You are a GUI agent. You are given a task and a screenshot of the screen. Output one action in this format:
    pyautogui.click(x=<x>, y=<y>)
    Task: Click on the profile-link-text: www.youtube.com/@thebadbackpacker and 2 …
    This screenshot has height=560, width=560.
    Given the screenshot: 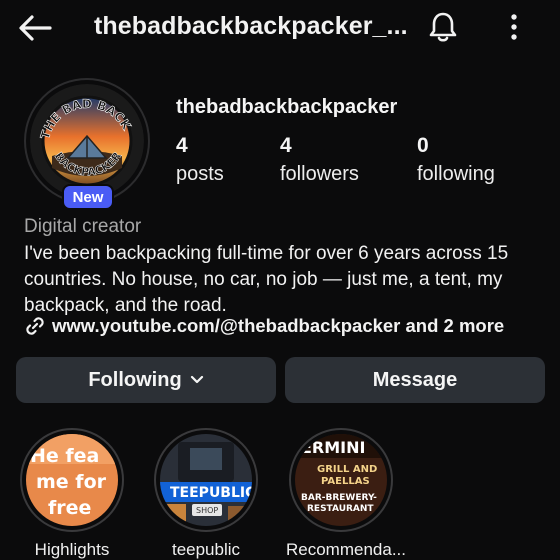 What is the action you would take?
    pyautogui.click(x=278, y=326)
    